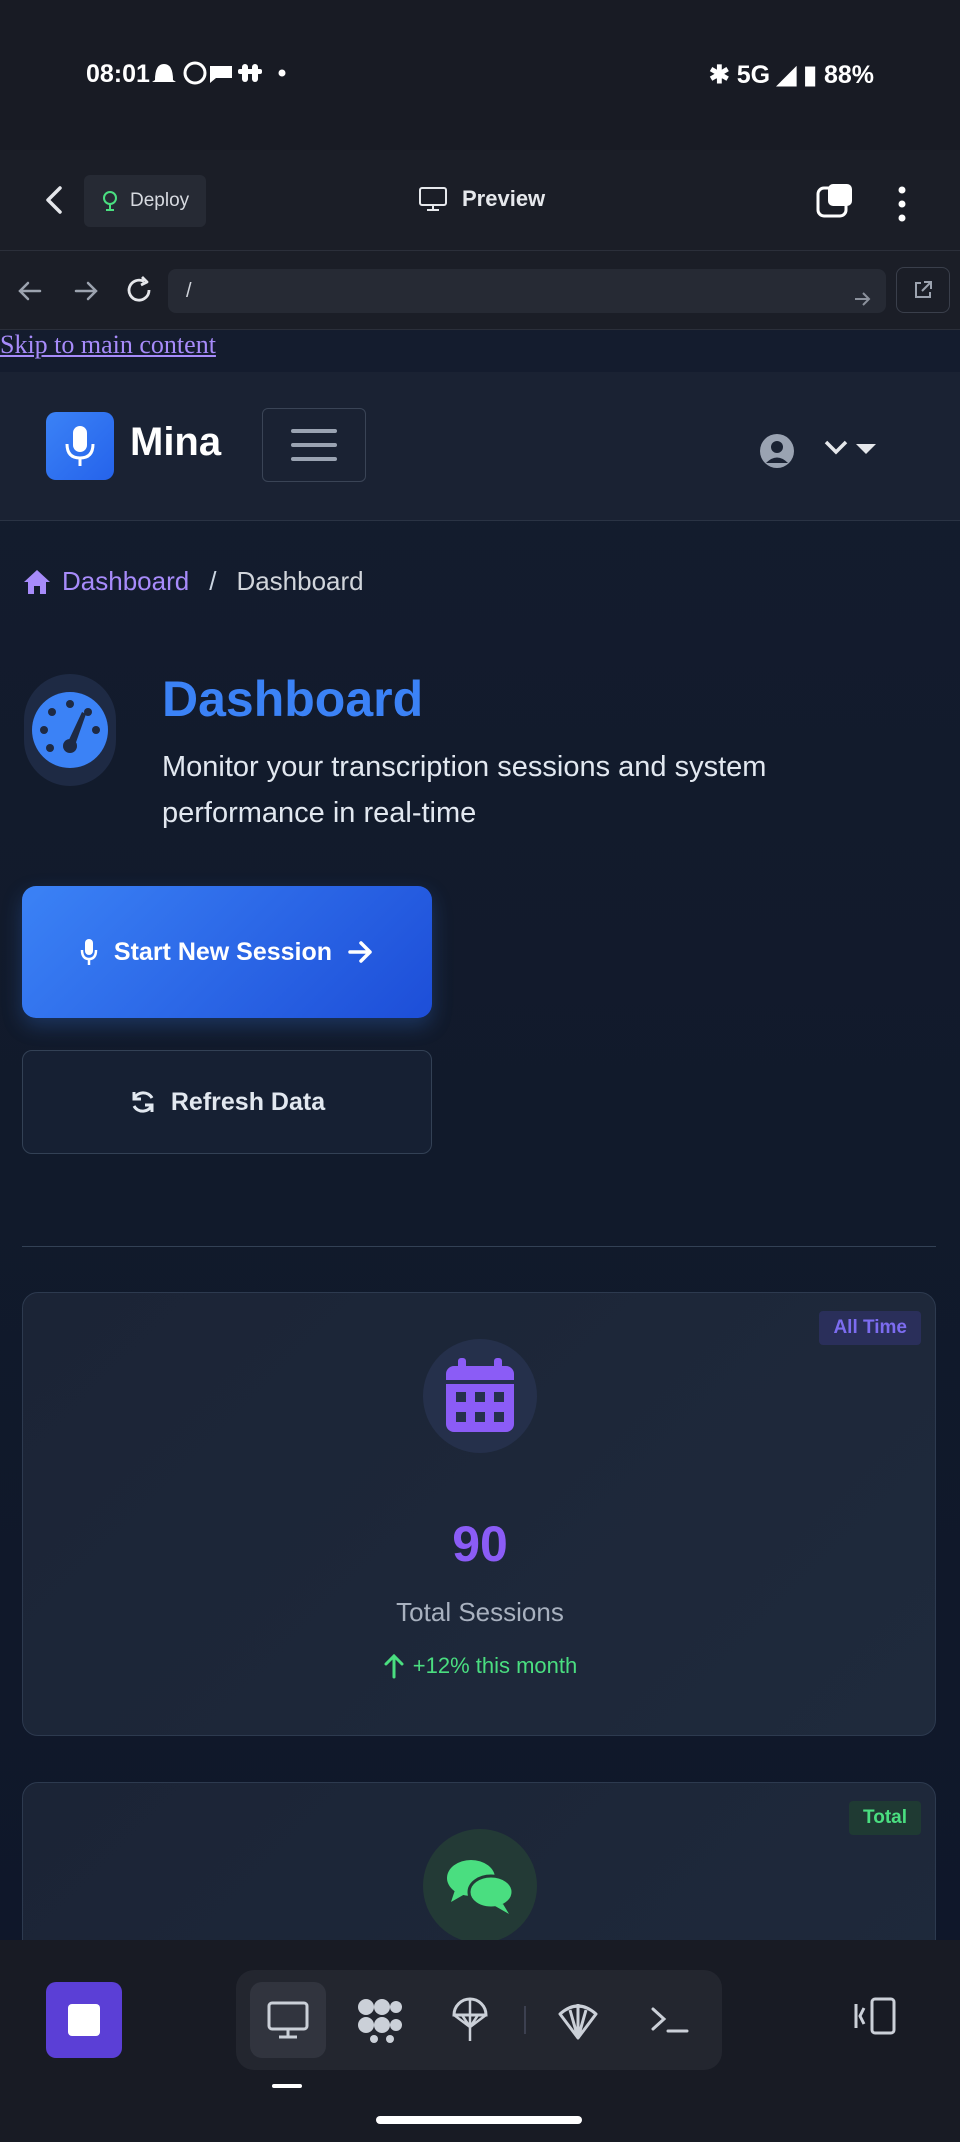 This screenshot has width=960, height=2142. I want to click on external-link-icon, so click(923, 289).